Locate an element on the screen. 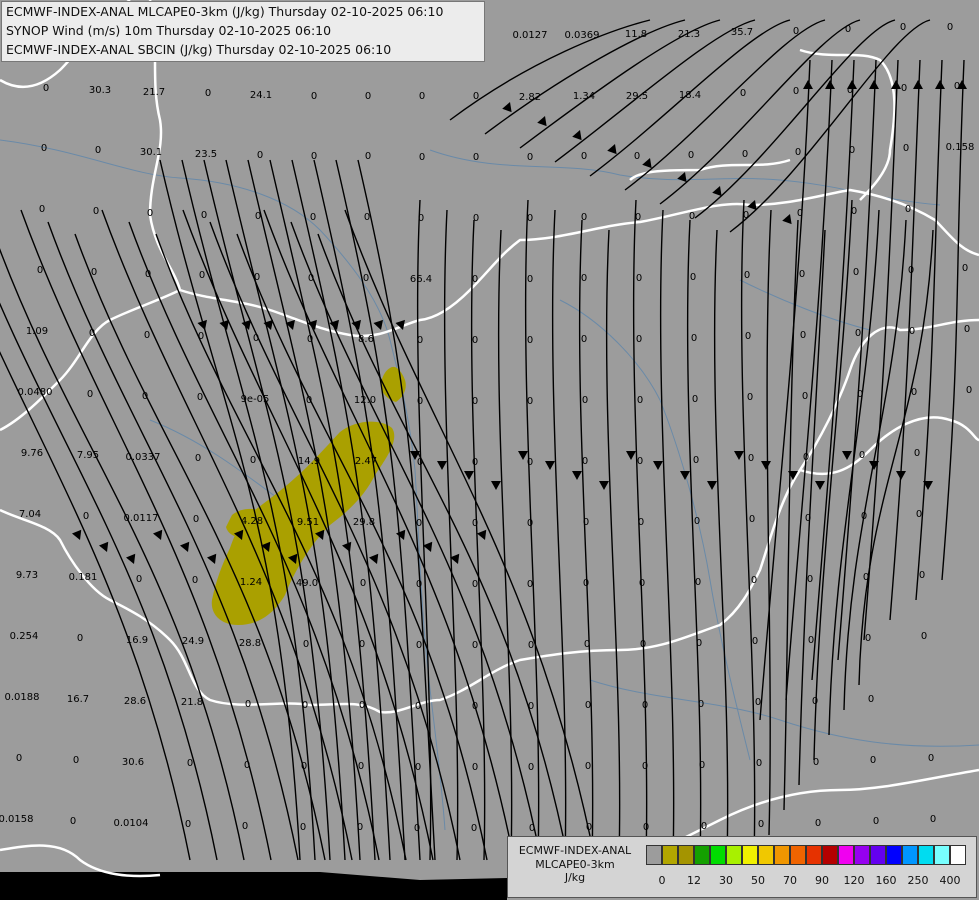 The image size is (979, 900). station-value: 0.0480 is located at coordinates (35, 392).